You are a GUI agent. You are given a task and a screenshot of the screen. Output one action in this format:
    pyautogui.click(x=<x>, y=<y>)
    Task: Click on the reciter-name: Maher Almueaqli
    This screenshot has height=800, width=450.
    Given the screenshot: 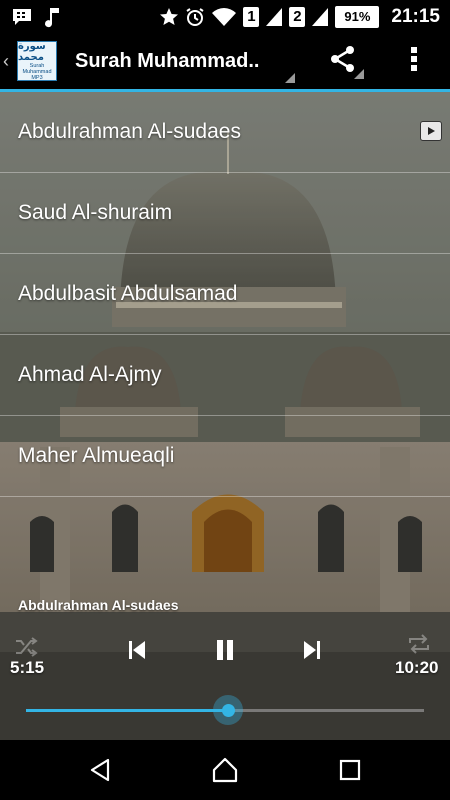 What is the action you would take?
    pyautogui.click(x=96, y=455)
    